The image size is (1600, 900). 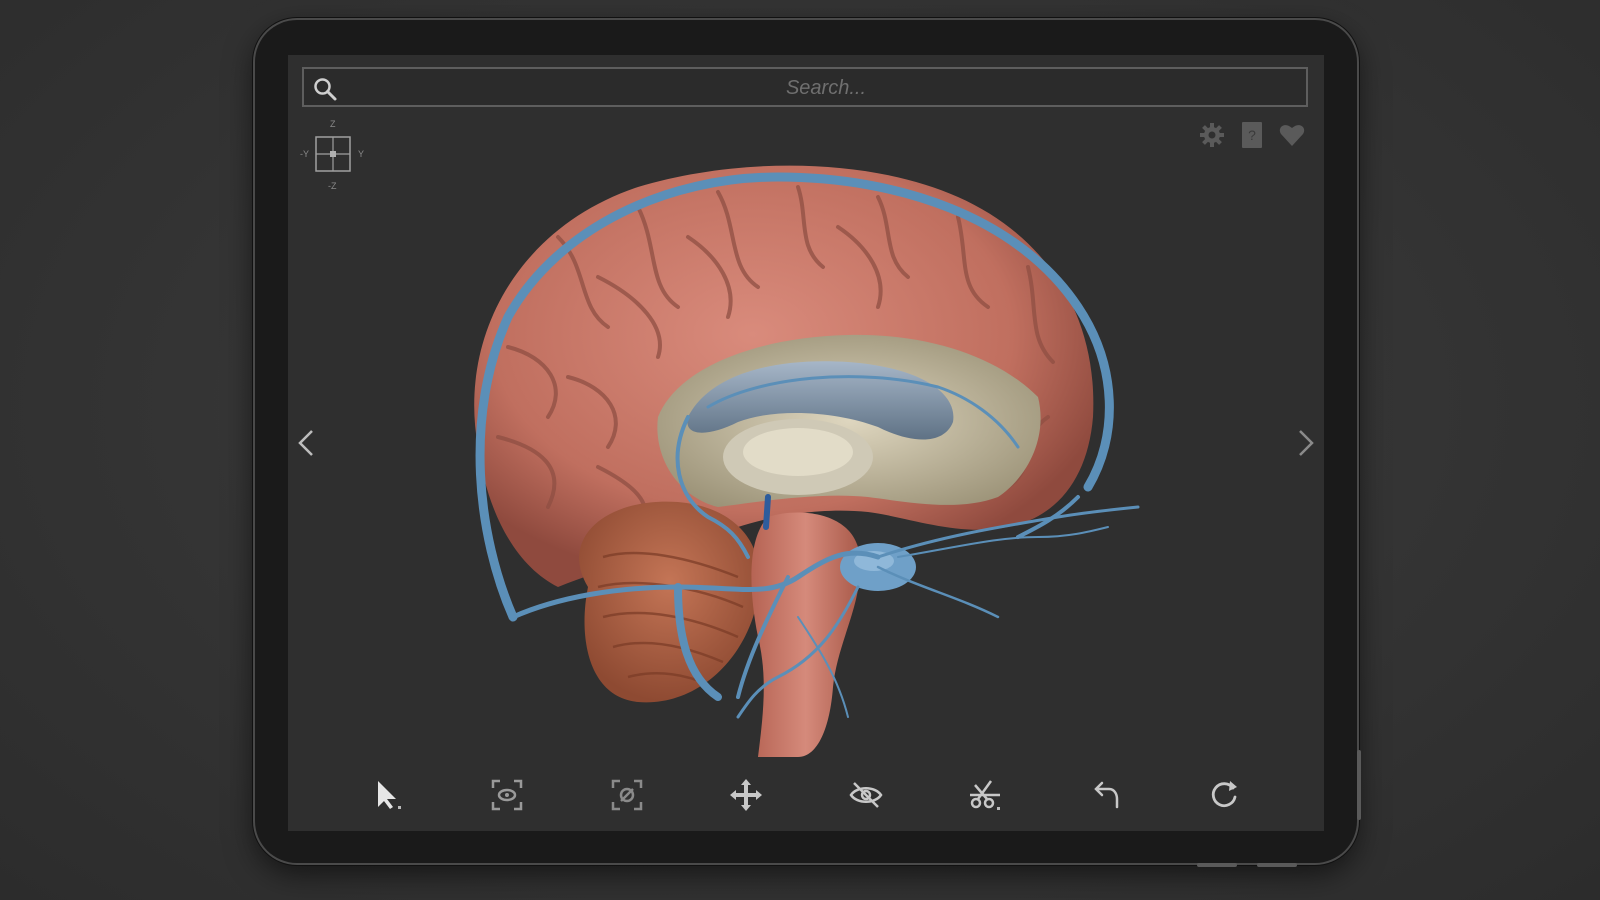 I want to click on search-input, so click(x=826, y=88).